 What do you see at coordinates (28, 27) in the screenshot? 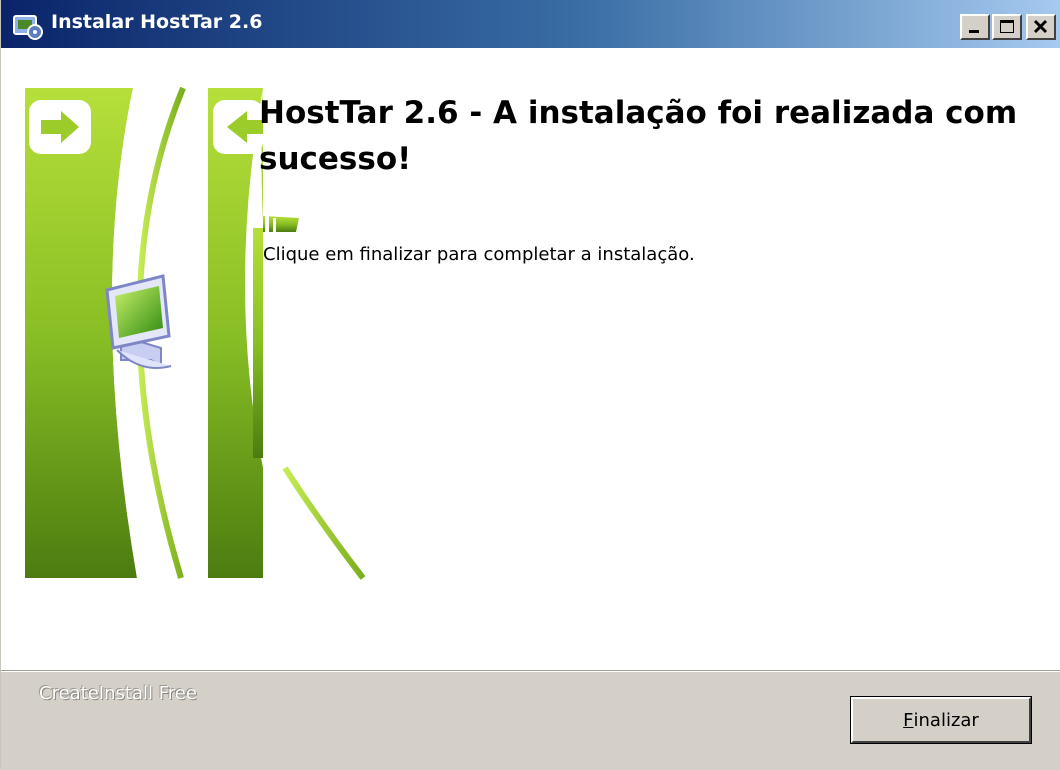
I see `installer-app-icon` at bounding box center [28, 27].